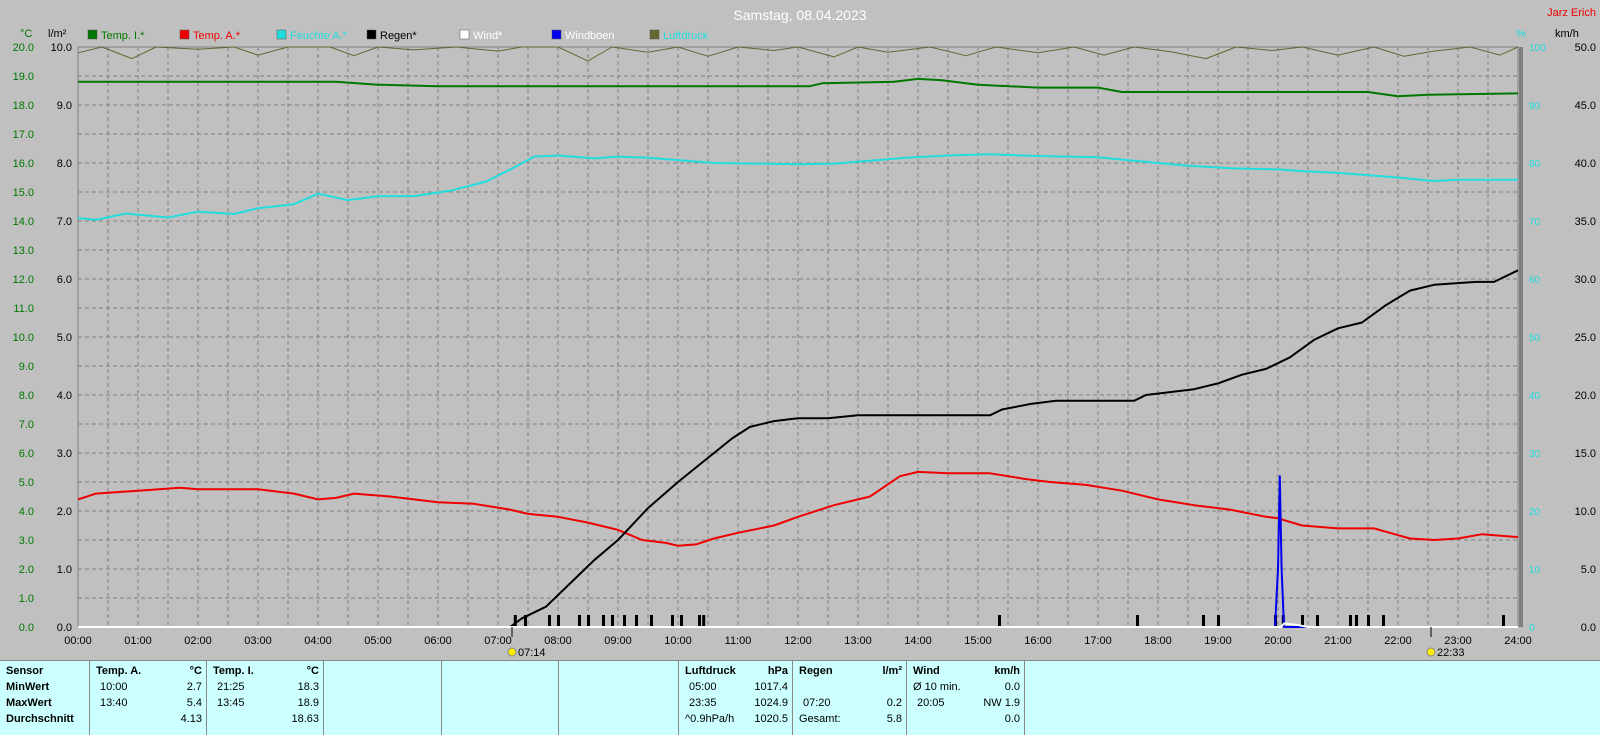 The width and height of the screenshot is (1600, 735). Describe the element at coordinates (29, 703) in the screenshot. I see `maxwert-label: MaxWert` at that location.